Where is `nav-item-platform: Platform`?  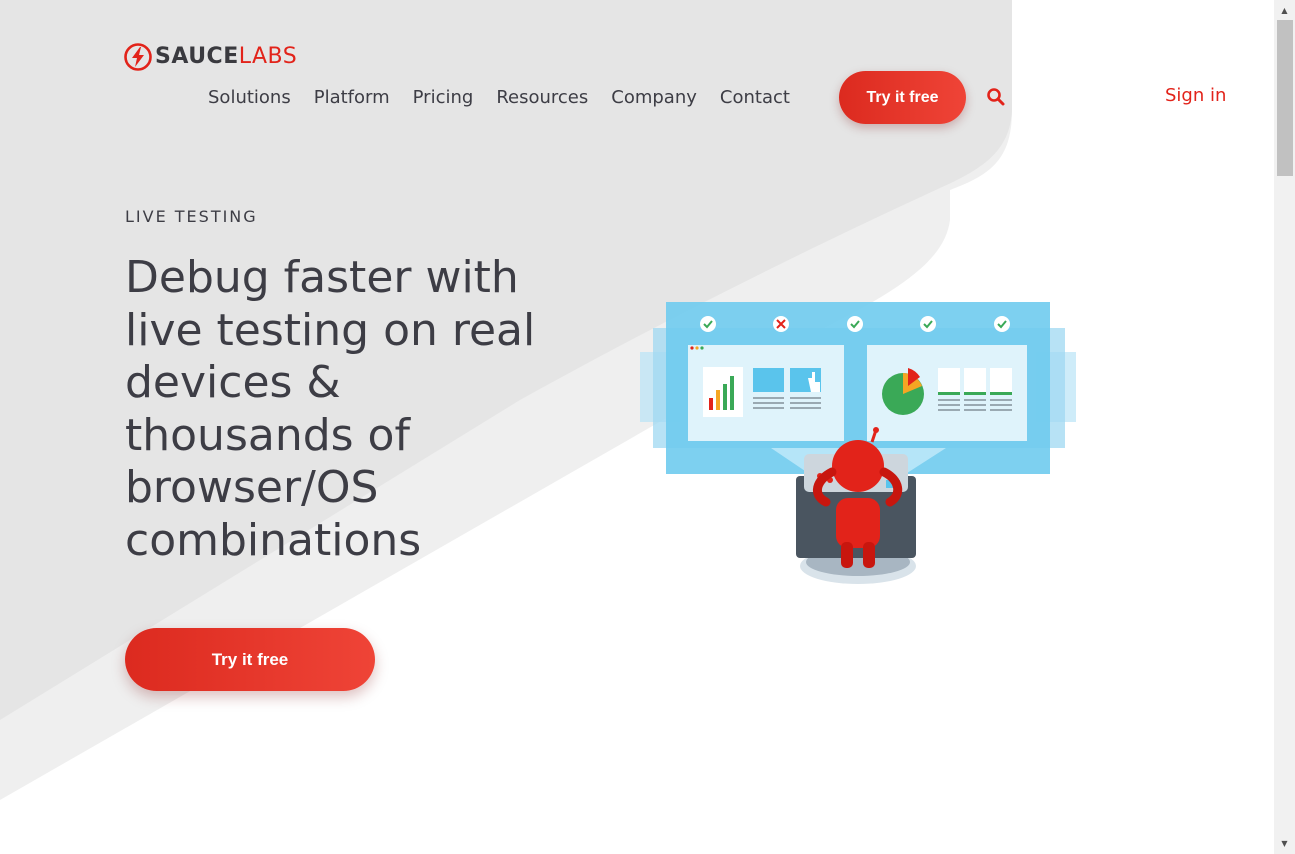 nav-item-platform: Platform is located at coordinates (352, 98).